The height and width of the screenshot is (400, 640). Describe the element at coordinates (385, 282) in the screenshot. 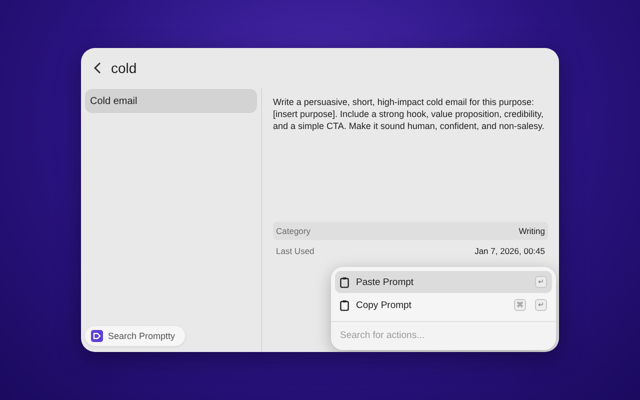

I see `action-label: Paste Prompt` at that location.